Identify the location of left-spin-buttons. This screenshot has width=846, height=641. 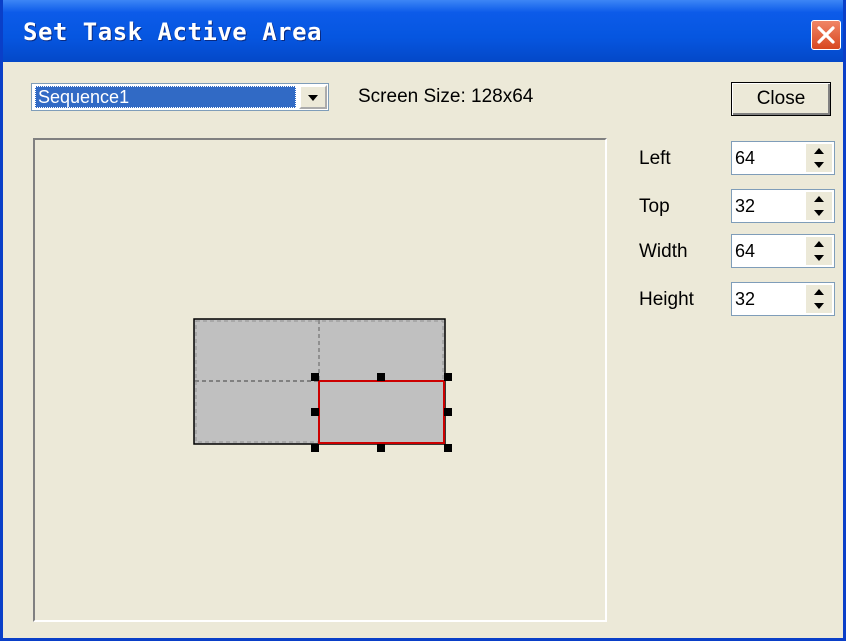
(819, 158).